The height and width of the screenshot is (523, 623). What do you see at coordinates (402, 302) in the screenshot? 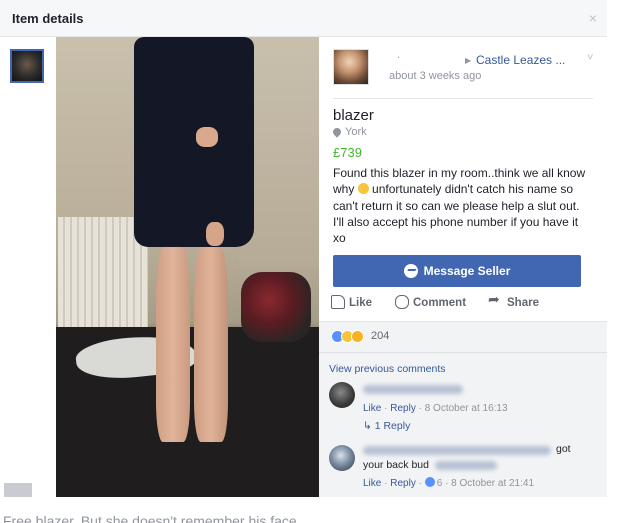
I see `comment-icon` at bounding box center [402, 302].